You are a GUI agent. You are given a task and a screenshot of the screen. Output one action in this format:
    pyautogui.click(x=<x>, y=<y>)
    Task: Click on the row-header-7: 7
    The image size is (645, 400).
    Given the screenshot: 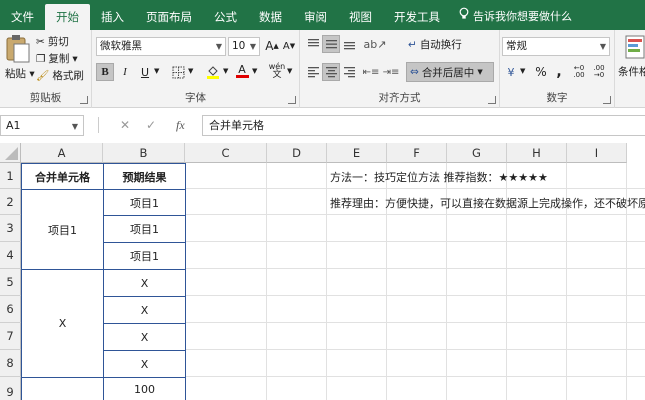 What is the action you would take?
    pyautogui.click(x=10, y=336)
    